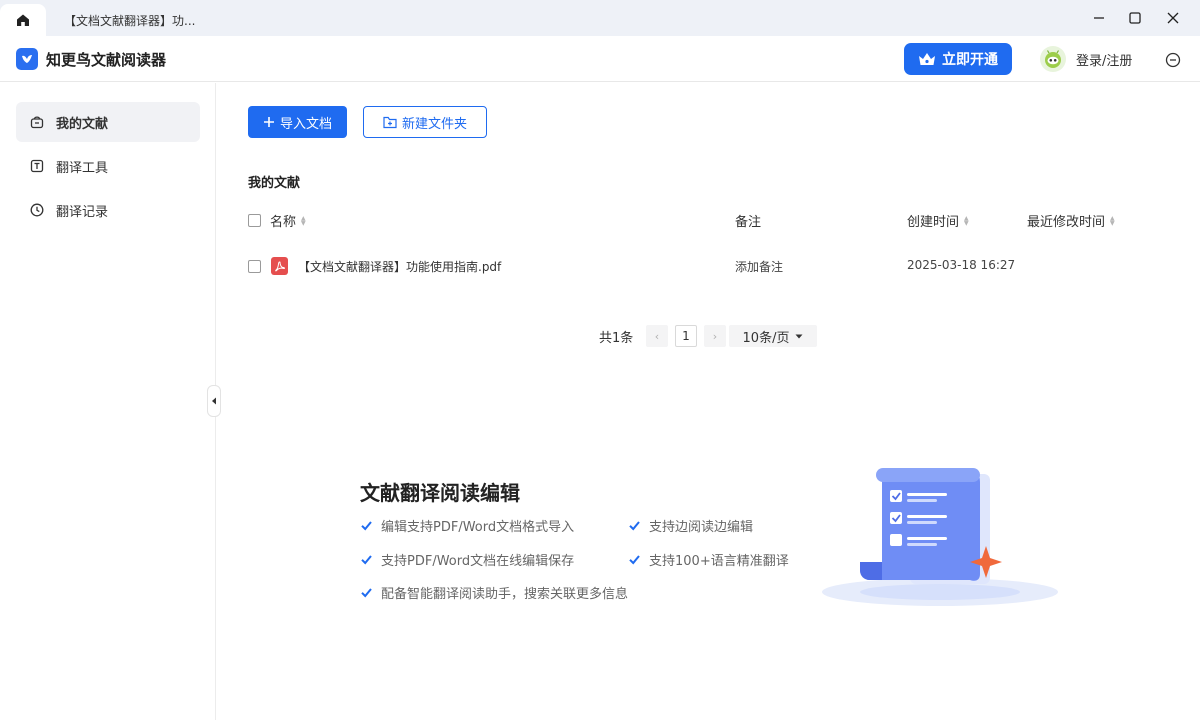 This screenshot has width=1200, height=720. Describe the element at coordinates (82, 168) in the screenshot. I see `sidebar-item-label: 翻译工具` at that location.